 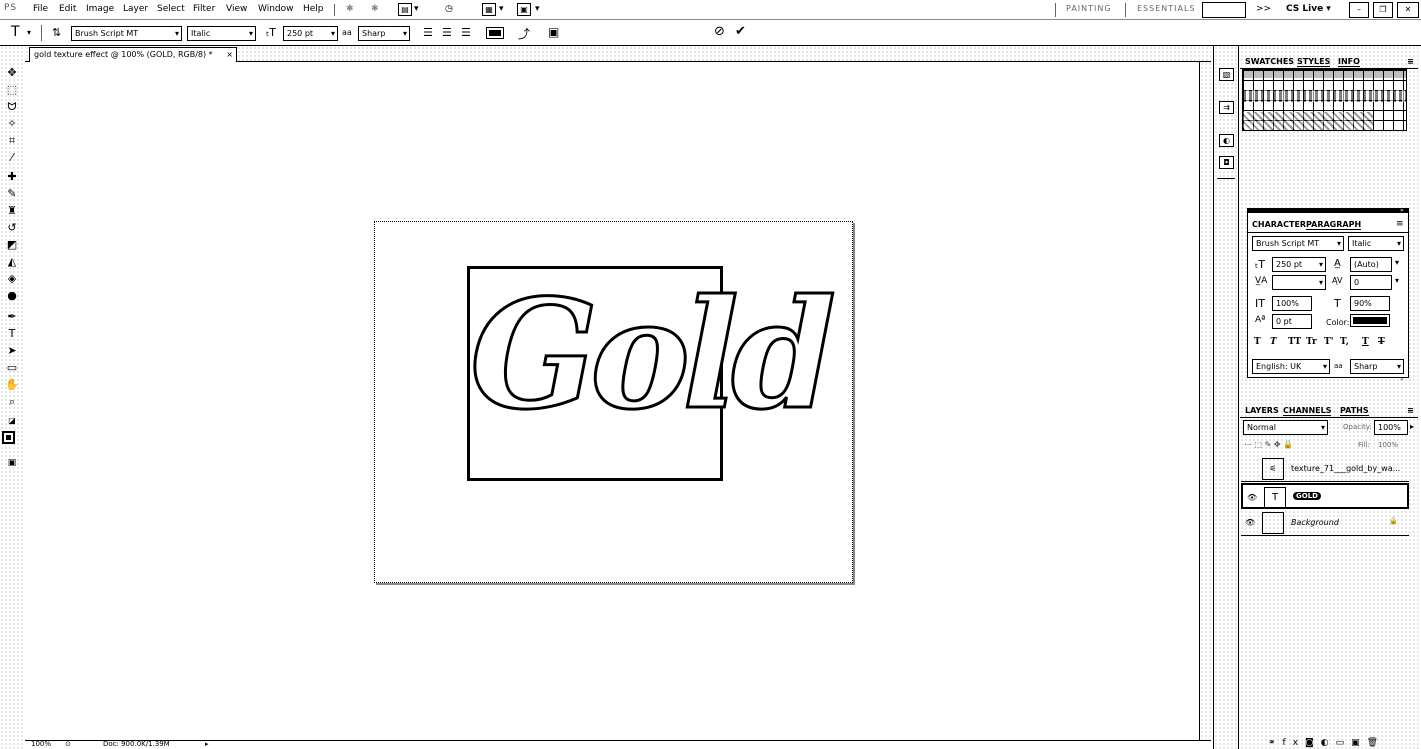 What do you see at coordinates (1408, 10) in the screenshot?
I see `close-button: ✕` at bounding box center [1408, 10].